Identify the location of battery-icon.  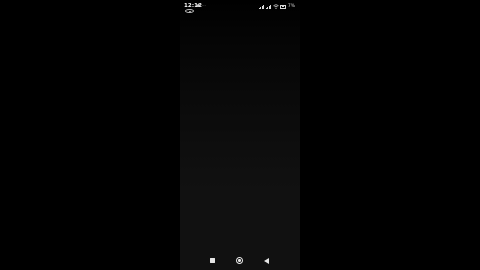
(283, 7).